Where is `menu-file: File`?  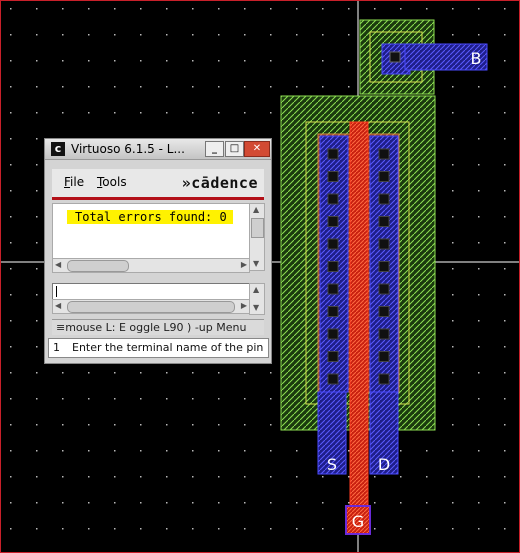 menu-file: File is located at coordinates (74, 182).